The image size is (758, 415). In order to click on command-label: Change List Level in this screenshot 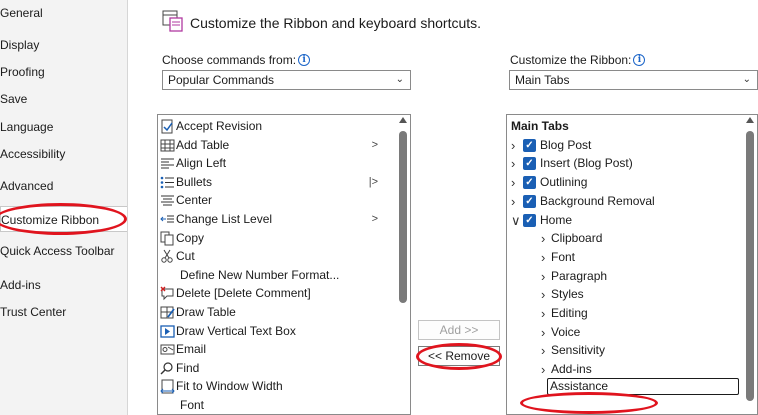, I will do `click(224, 219)`.